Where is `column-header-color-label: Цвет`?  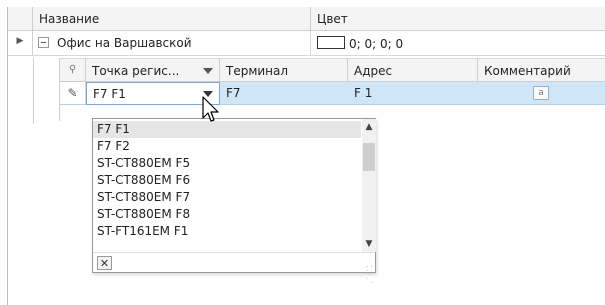
column-header-color-label: Цвет is located at coordinates (332, 19).